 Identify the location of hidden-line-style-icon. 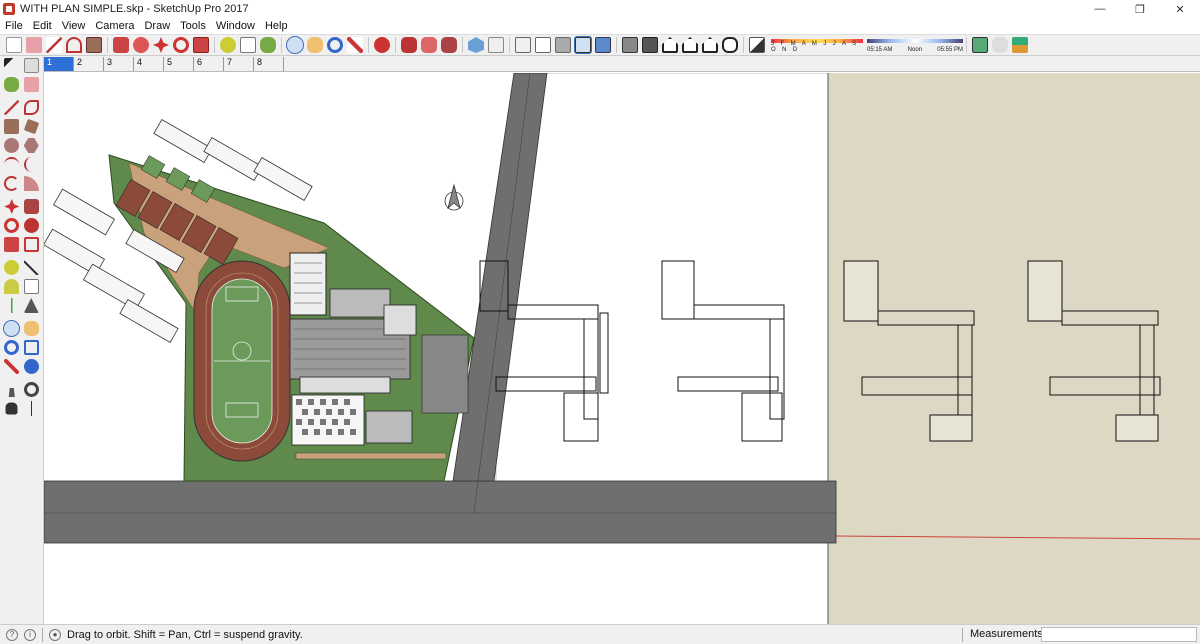
(543, 45).